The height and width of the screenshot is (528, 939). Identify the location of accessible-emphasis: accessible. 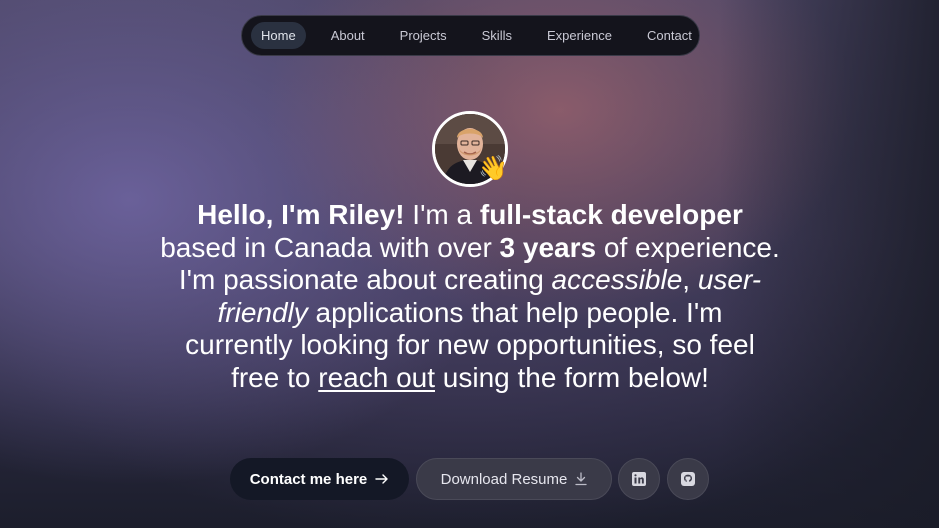
(617, 279).